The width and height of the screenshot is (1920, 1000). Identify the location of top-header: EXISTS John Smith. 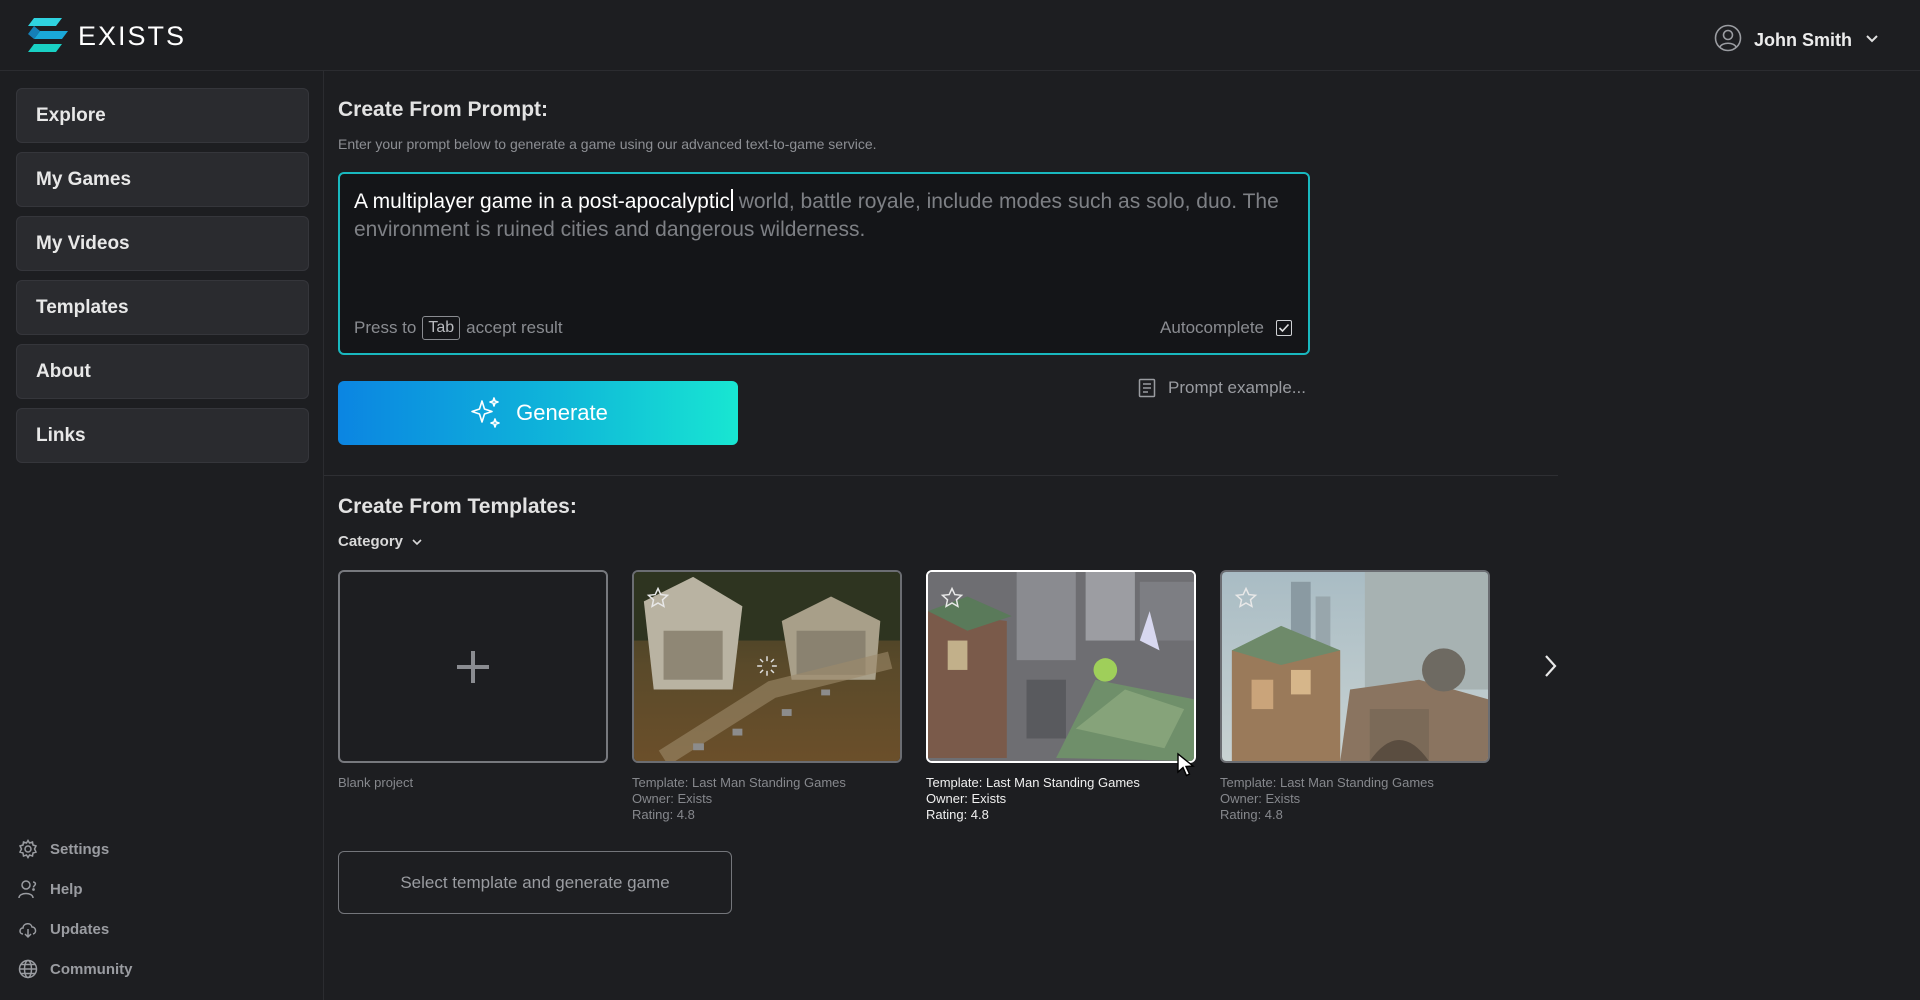
(960, 35).